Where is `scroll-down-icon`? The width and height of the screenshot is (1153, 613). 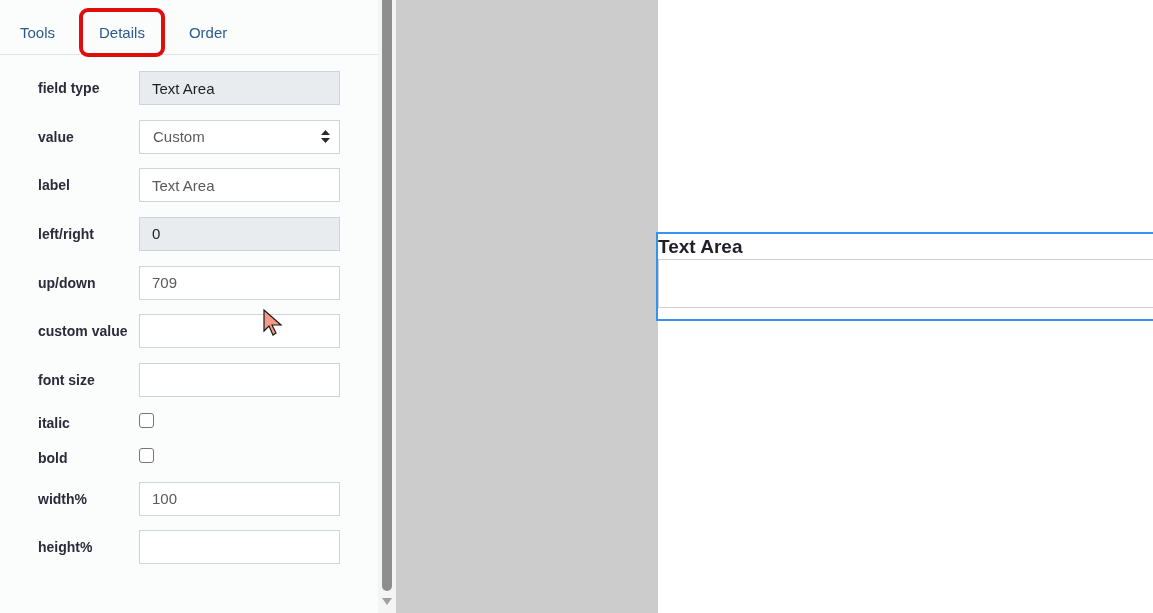 scroll-down-icon is located at coordinates (387, 601).